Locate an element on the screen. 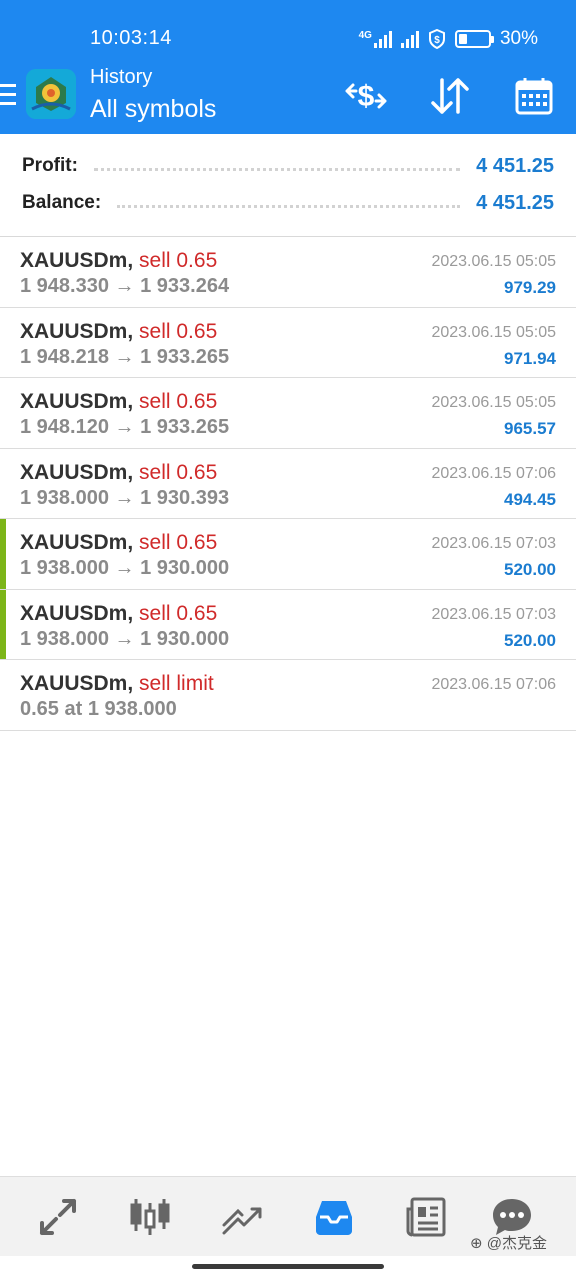 The image size is (576, 1280). deposit-icon: $ is located at coordinates (366, 96).